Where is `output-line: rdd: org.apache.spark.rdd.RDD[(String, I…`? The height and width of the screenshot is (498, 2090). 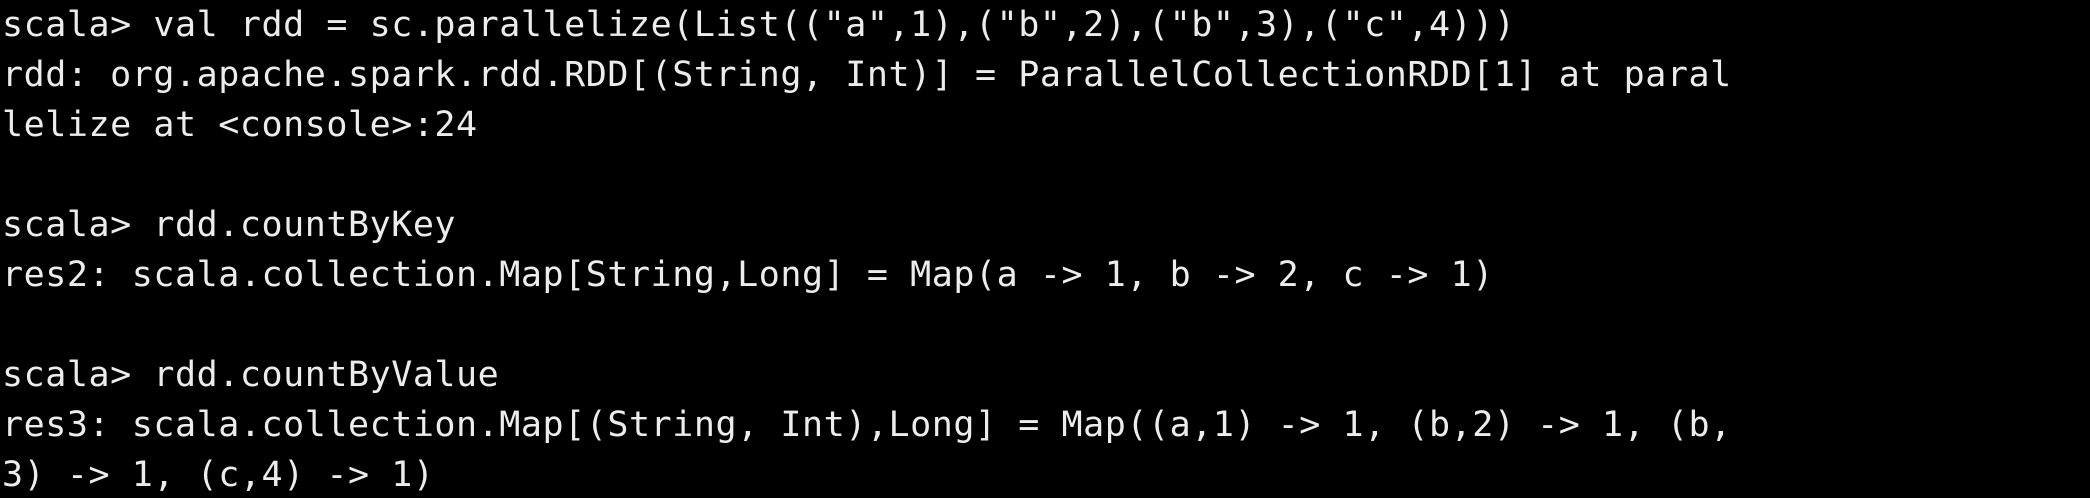 output-line: rdd: org.apache.spark.rdd.RDD[(String, I… is located at coordinates (867, 75).